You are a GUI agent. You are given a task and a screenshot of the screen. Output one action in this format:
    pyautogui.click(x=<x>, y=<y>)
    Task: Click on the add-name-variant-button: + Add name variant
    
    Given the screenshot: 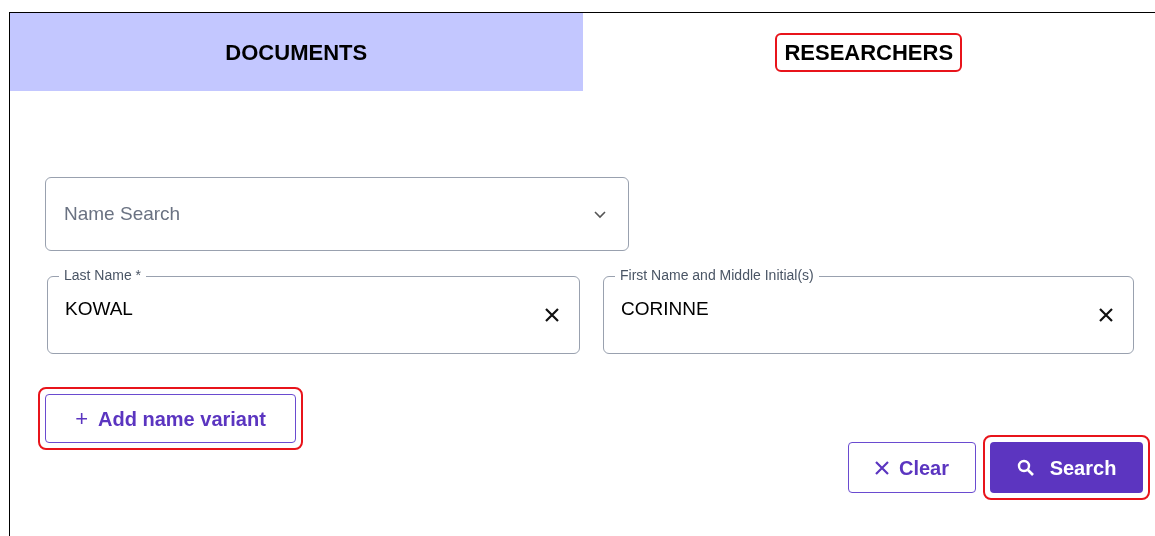 What is the action you would take?
    pyautogui.click(x=170, y=418)
    